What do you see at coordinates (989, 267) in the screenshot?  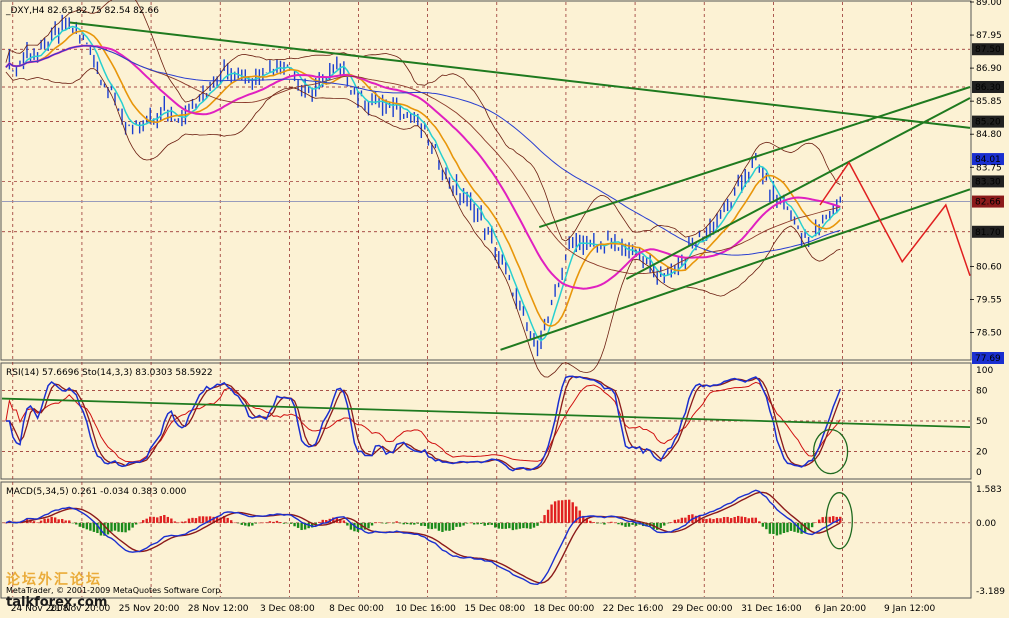 I see `y-tick-label: 80.60` at bounding box center [989, 267].